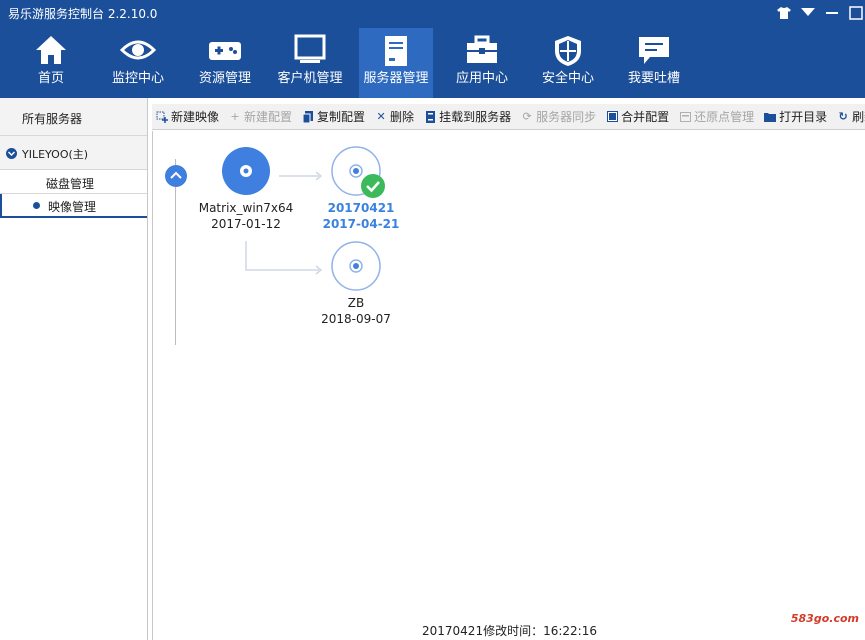 This screenshot has height=640, width=865. What do you see at coordinates (566, 117) in the screenshot?
I see `sync-label: 服务器同步` at bounding box center [566, 117].